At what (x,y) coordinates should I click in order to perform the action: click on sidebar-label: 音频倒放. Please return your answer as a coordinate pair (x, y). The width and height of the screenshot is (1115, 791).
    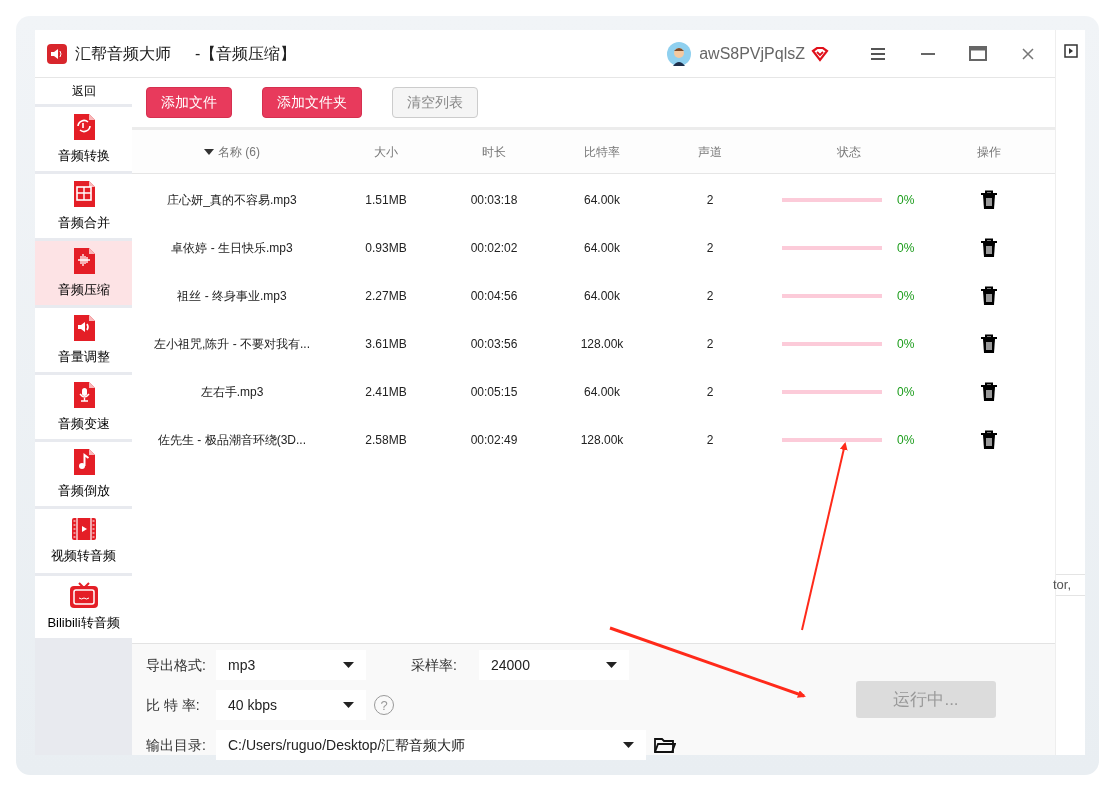
    Looking at the image, I should click on (83, 491).